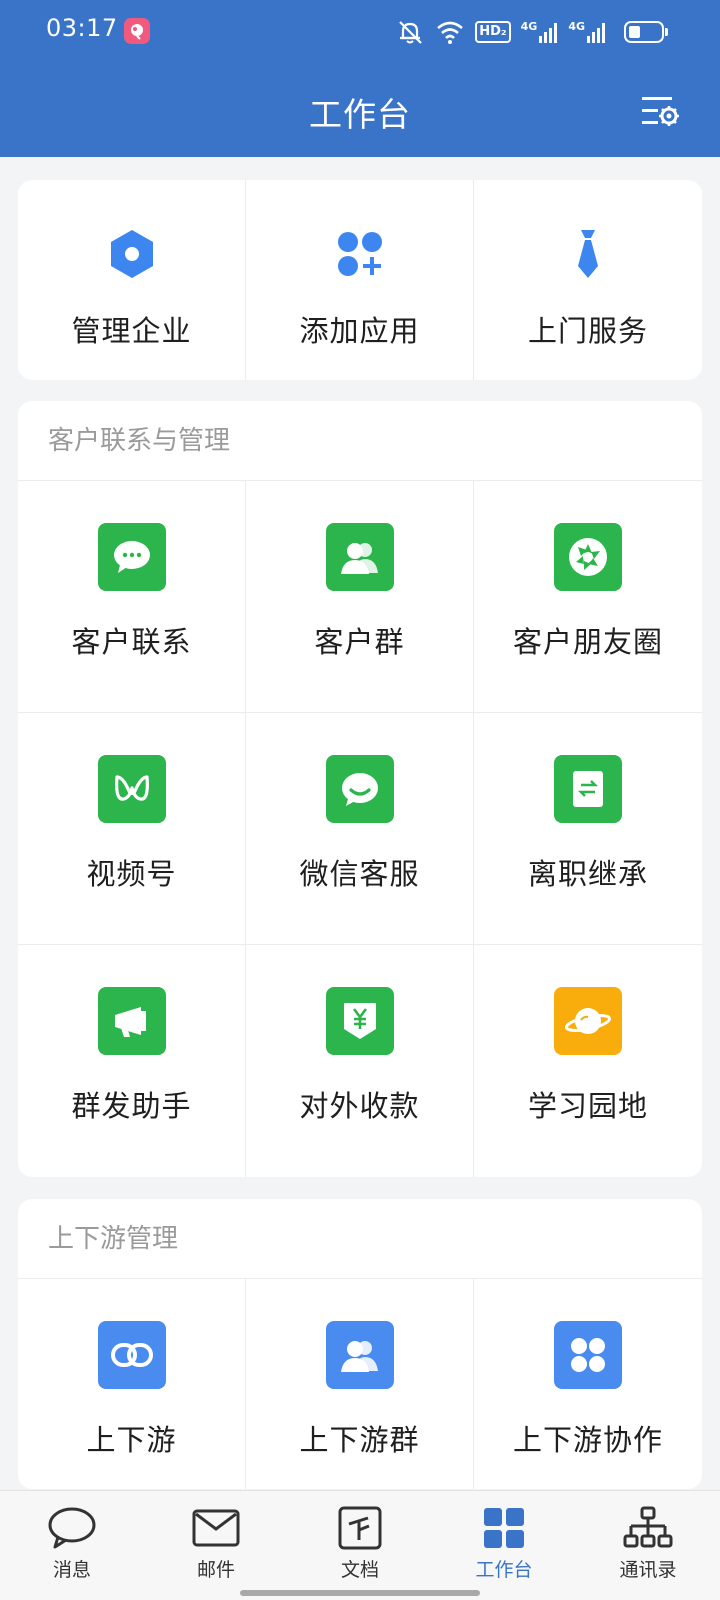 This screenshot has height=1600, width=720. What do you see at coordinates (360, 32) in the screenshot?
I see `status-bar: 03:17 HD₂ 4G 4G` at bounding box center [360, 32].